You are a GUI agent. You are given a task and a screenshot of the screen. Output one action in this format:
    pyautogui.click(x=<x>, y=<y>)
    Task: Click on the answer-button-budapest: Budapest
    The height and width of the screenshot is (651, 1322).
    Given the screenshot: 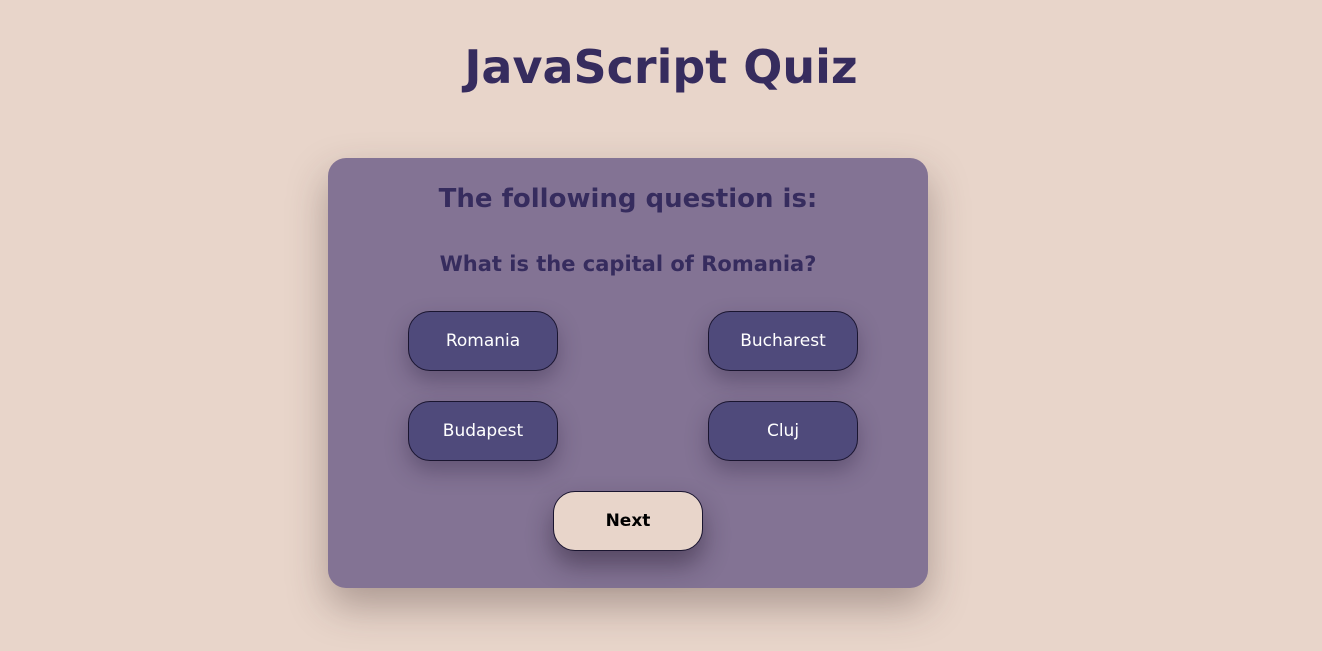 What is the action you would take?
    pyautogui.click(x=483, y=431)
    